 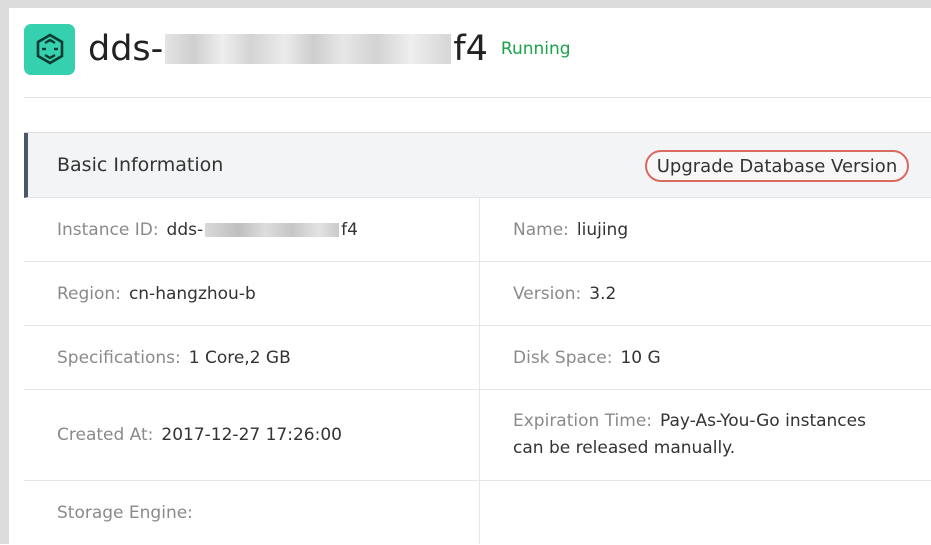 I want to click on version-cell: Version: 3.2, so click(x=705, y=293).